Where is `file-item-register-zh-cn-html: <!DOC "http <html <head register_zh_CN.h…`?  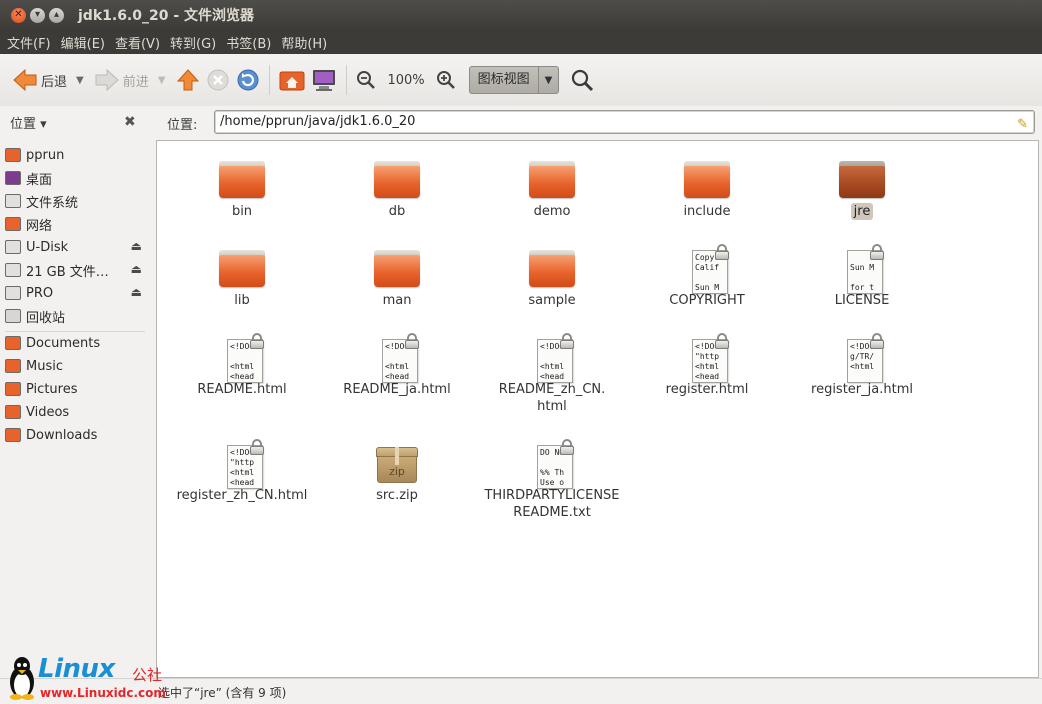
file-item-register-zh-cn-html: <!DOC "http <html <head register_zh_CN.h… is located at coordinates (242, 471).